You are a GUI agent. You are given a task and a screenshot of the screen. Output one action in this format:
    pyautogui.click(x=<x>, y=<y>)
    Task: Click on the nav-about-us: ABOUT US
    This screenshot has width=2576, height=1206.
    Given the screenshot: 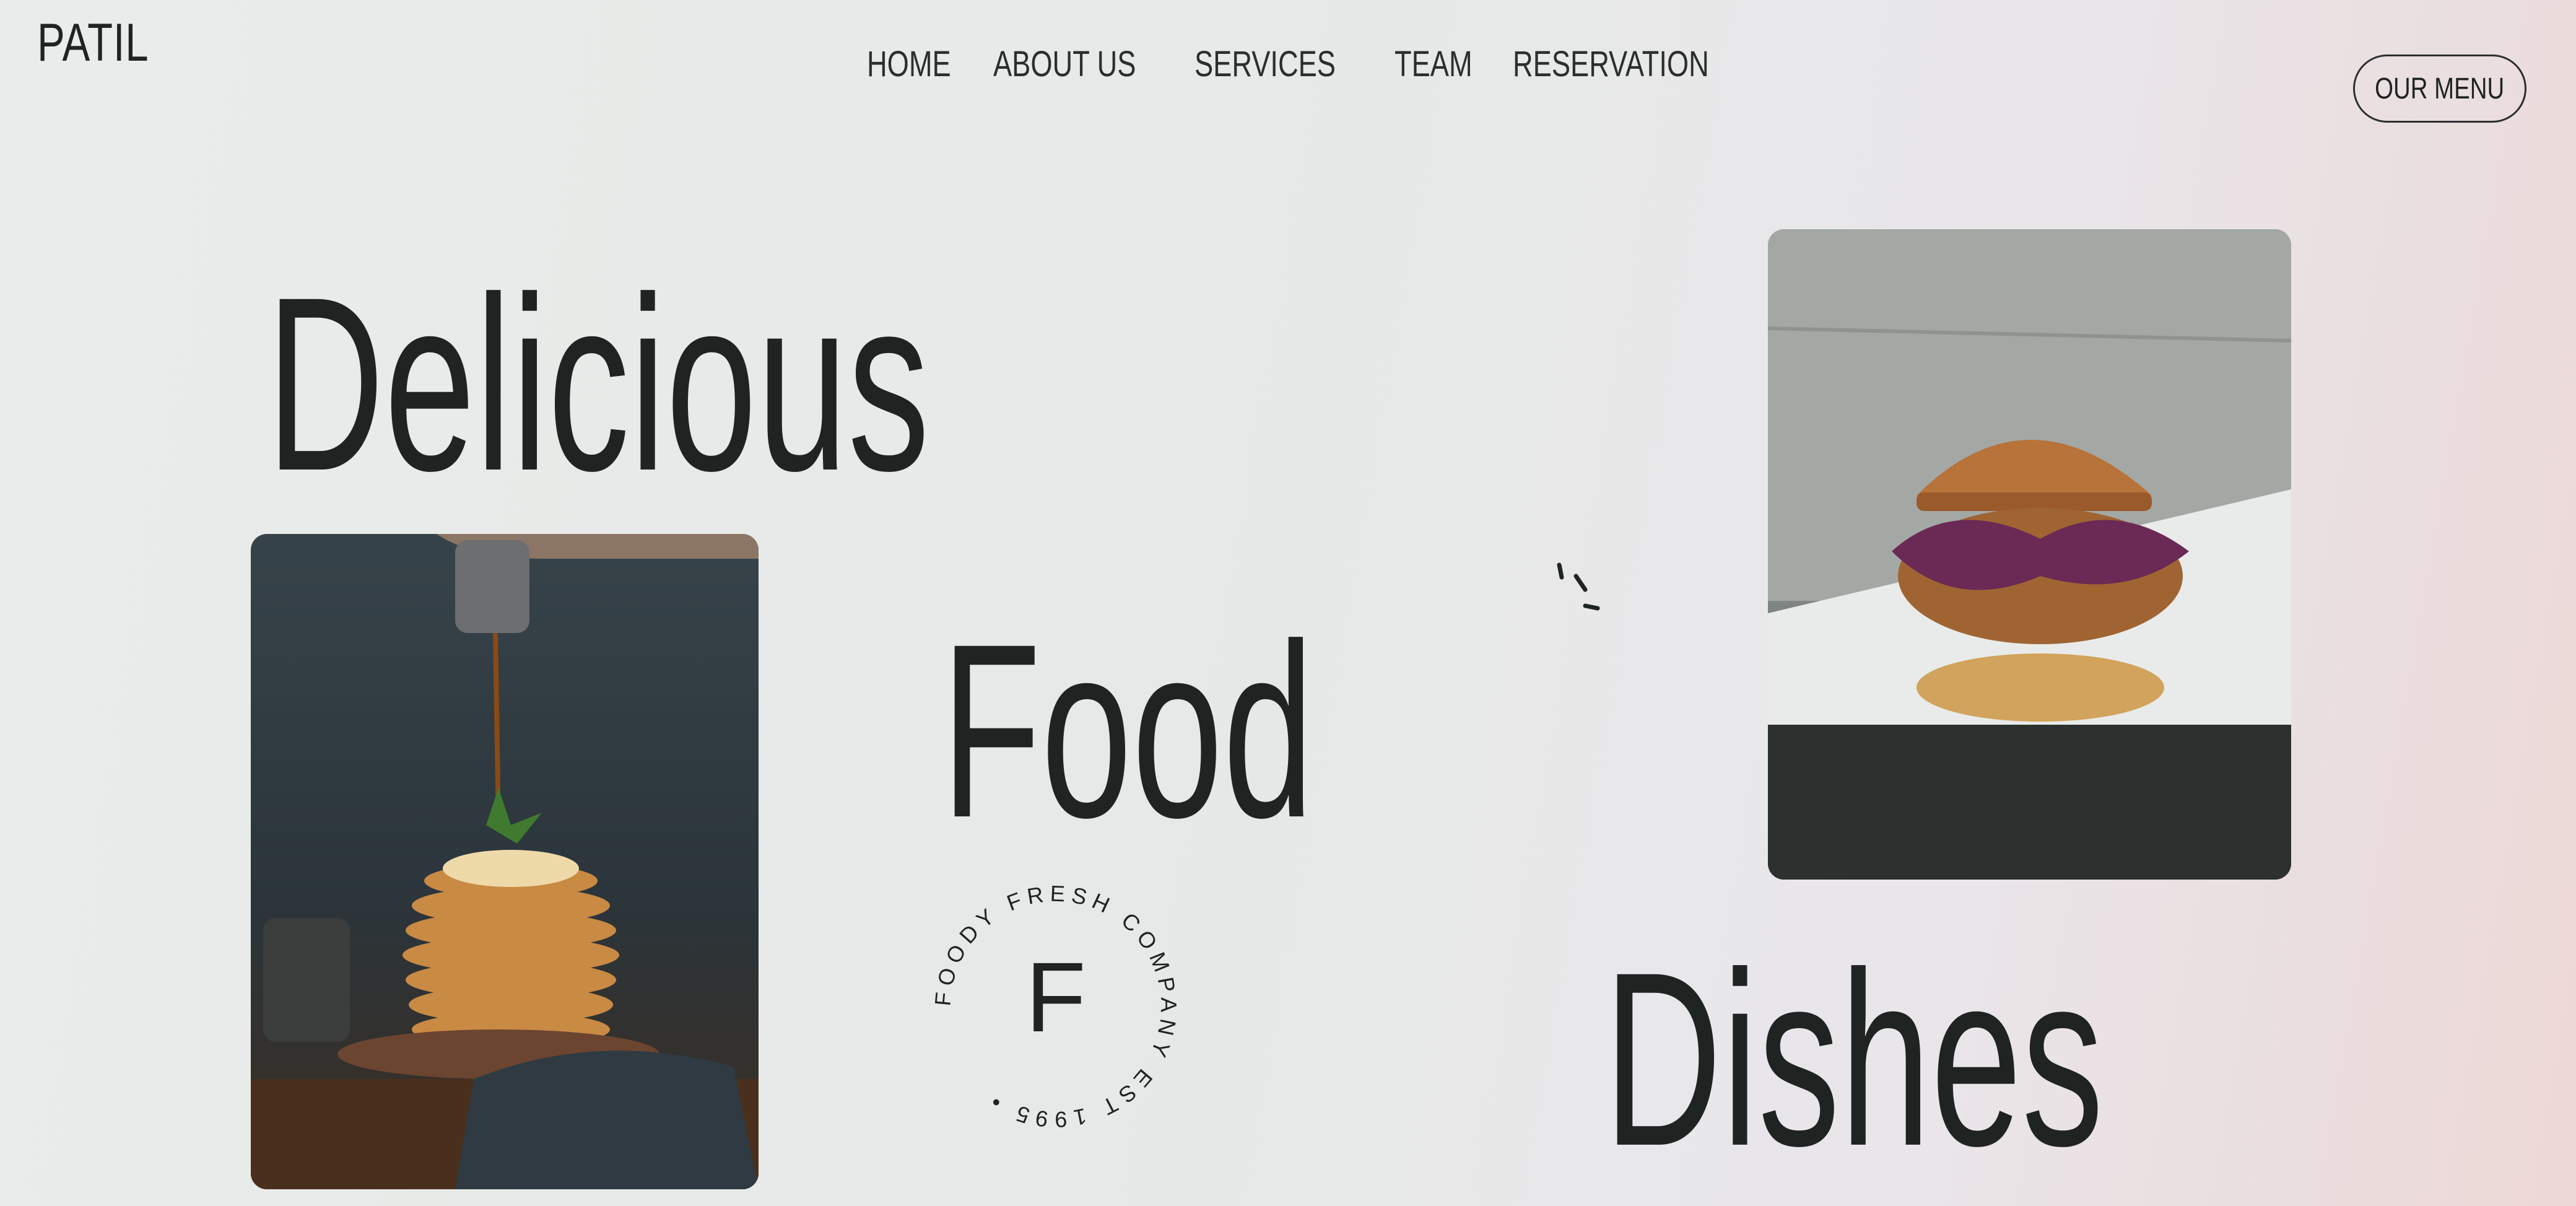 What is the action you would take?
    pyautogui.click(x=1064, y=64)
    